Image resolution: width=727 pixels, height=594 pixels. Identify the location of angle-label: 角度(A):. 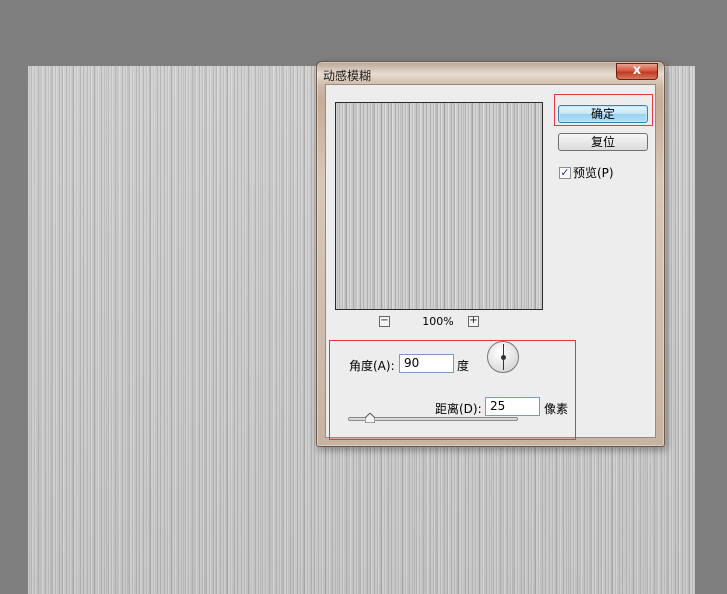
(372, 366).